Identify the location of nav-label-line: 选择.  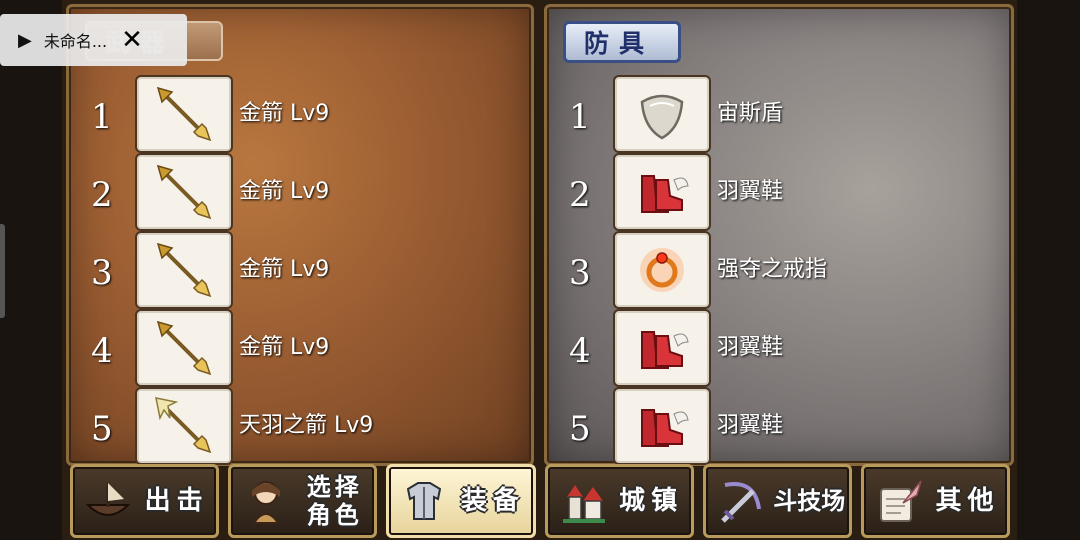
(334, 487).